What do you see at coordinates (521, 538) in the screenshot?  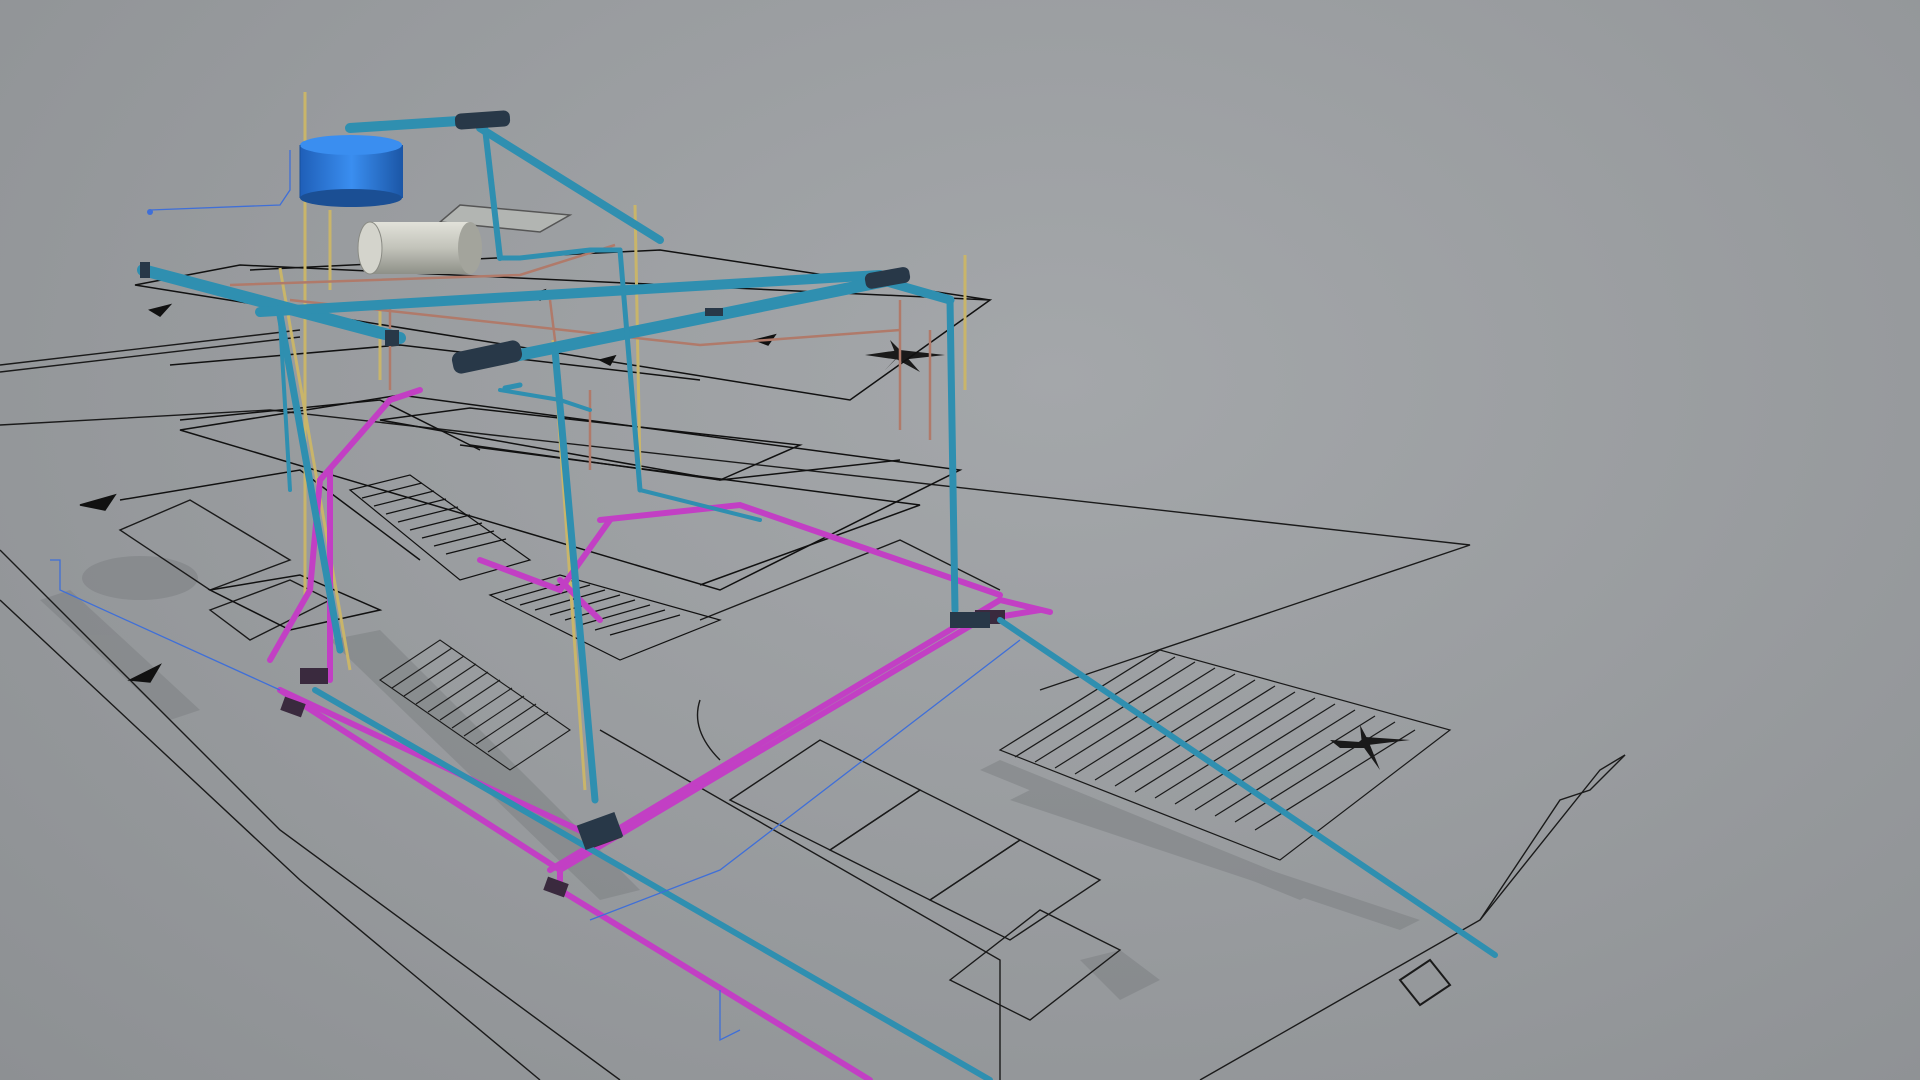 I see `upper-floor-plan` at bounding box center [521, 538].